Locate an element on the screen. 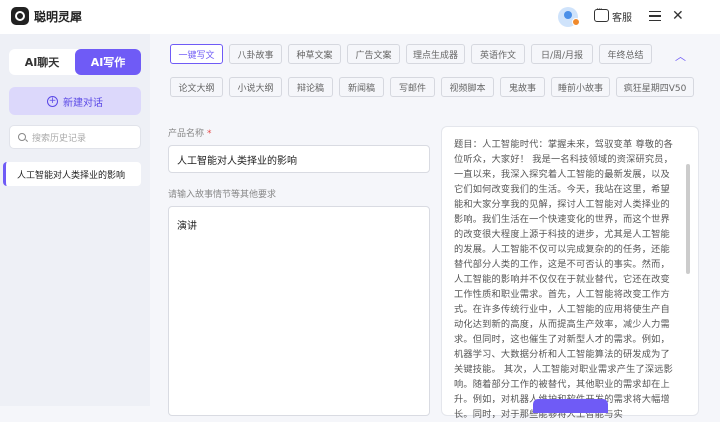 The height and width of the screenshot is (422, 720). tag-button: 广告文案 is located at coordinates (373, 54).